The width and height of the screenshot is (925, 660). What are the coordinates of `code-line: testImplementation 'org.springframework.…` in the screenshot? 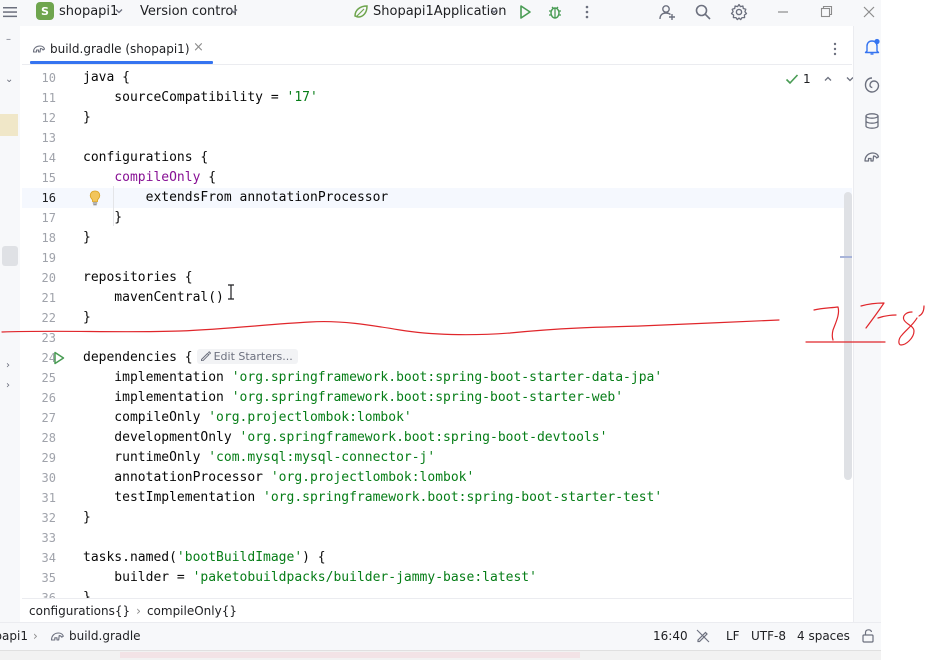 It's located at (372, 498).